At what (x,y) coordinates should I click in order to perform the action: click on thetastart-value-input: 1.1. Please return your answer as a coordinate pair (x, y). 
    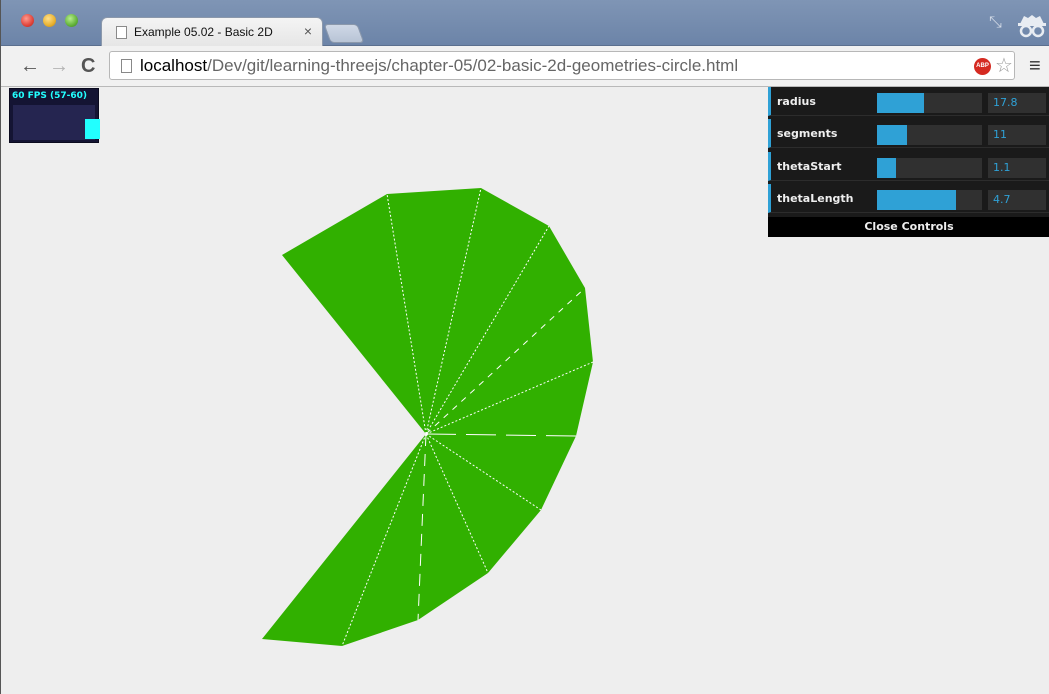
    Looking at the image, I should click on (1017, 168).